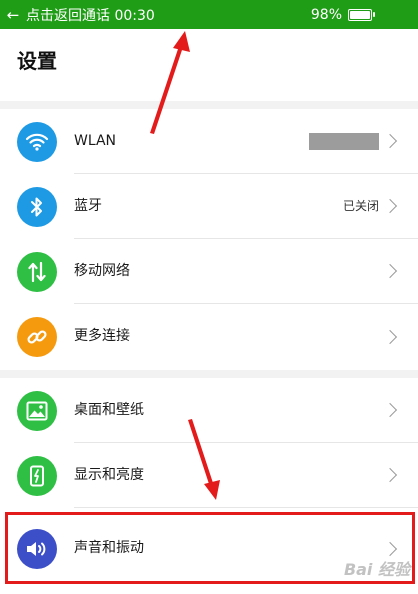 The height and width of the screenshot is (594, 418). I want to click on wifi-icon, so click(37, 141).